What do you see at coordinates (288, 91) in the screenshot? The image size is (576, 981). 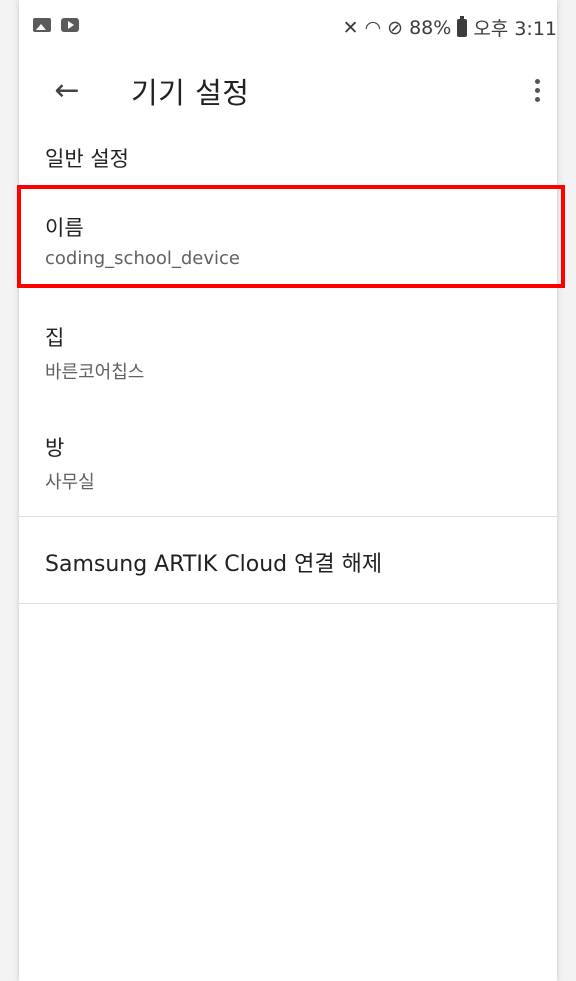 I see `app-bar: ← 기기 설정` at bounding box center [288, 91].